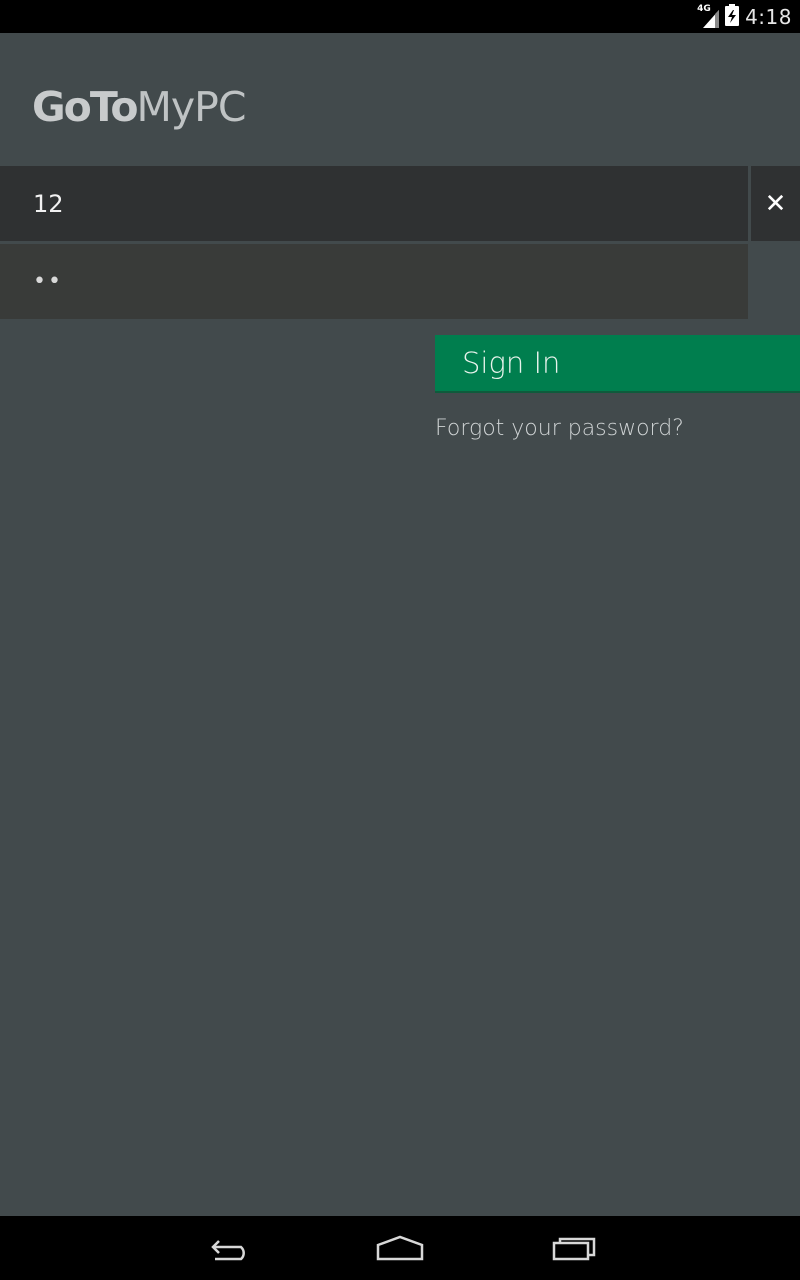 The height and width of the screenshot is (1280, 800). I want to click on home-icon, so click(400, 1248).